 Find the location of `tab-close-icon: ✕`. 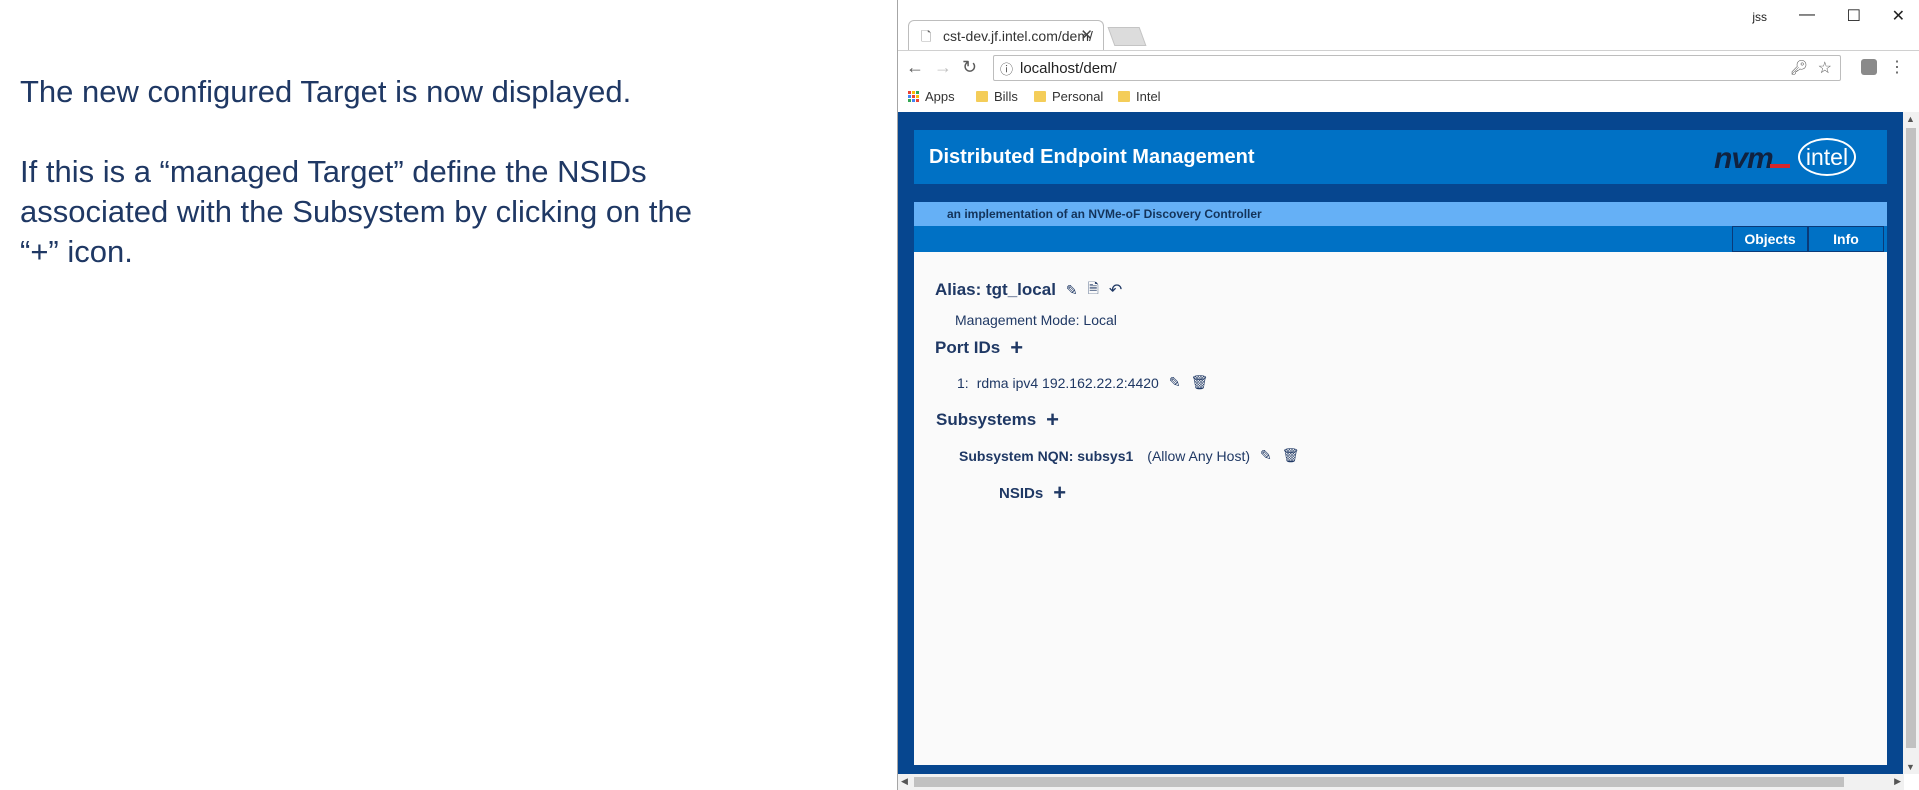

tab-close-icon: ✕ is located at coordinates (1086, 35).